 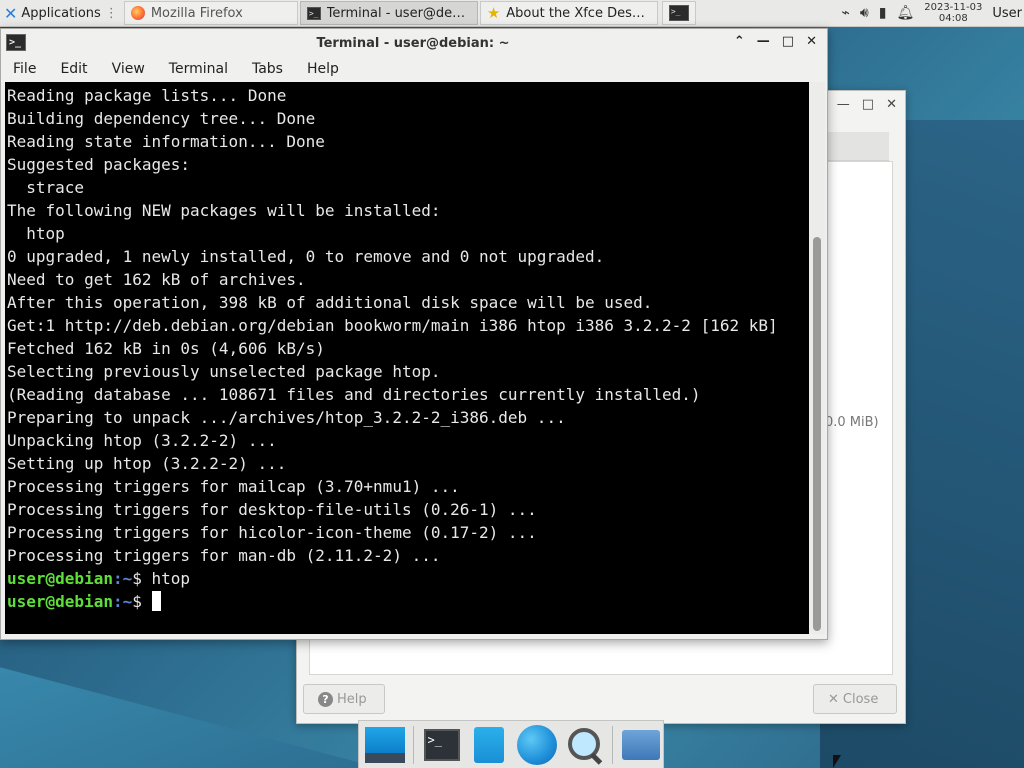 I want to click on terminal-titlebar: >_ Terminal - user@debian: ~ ⌃ — □ ✕, so click(x=413, y=43).